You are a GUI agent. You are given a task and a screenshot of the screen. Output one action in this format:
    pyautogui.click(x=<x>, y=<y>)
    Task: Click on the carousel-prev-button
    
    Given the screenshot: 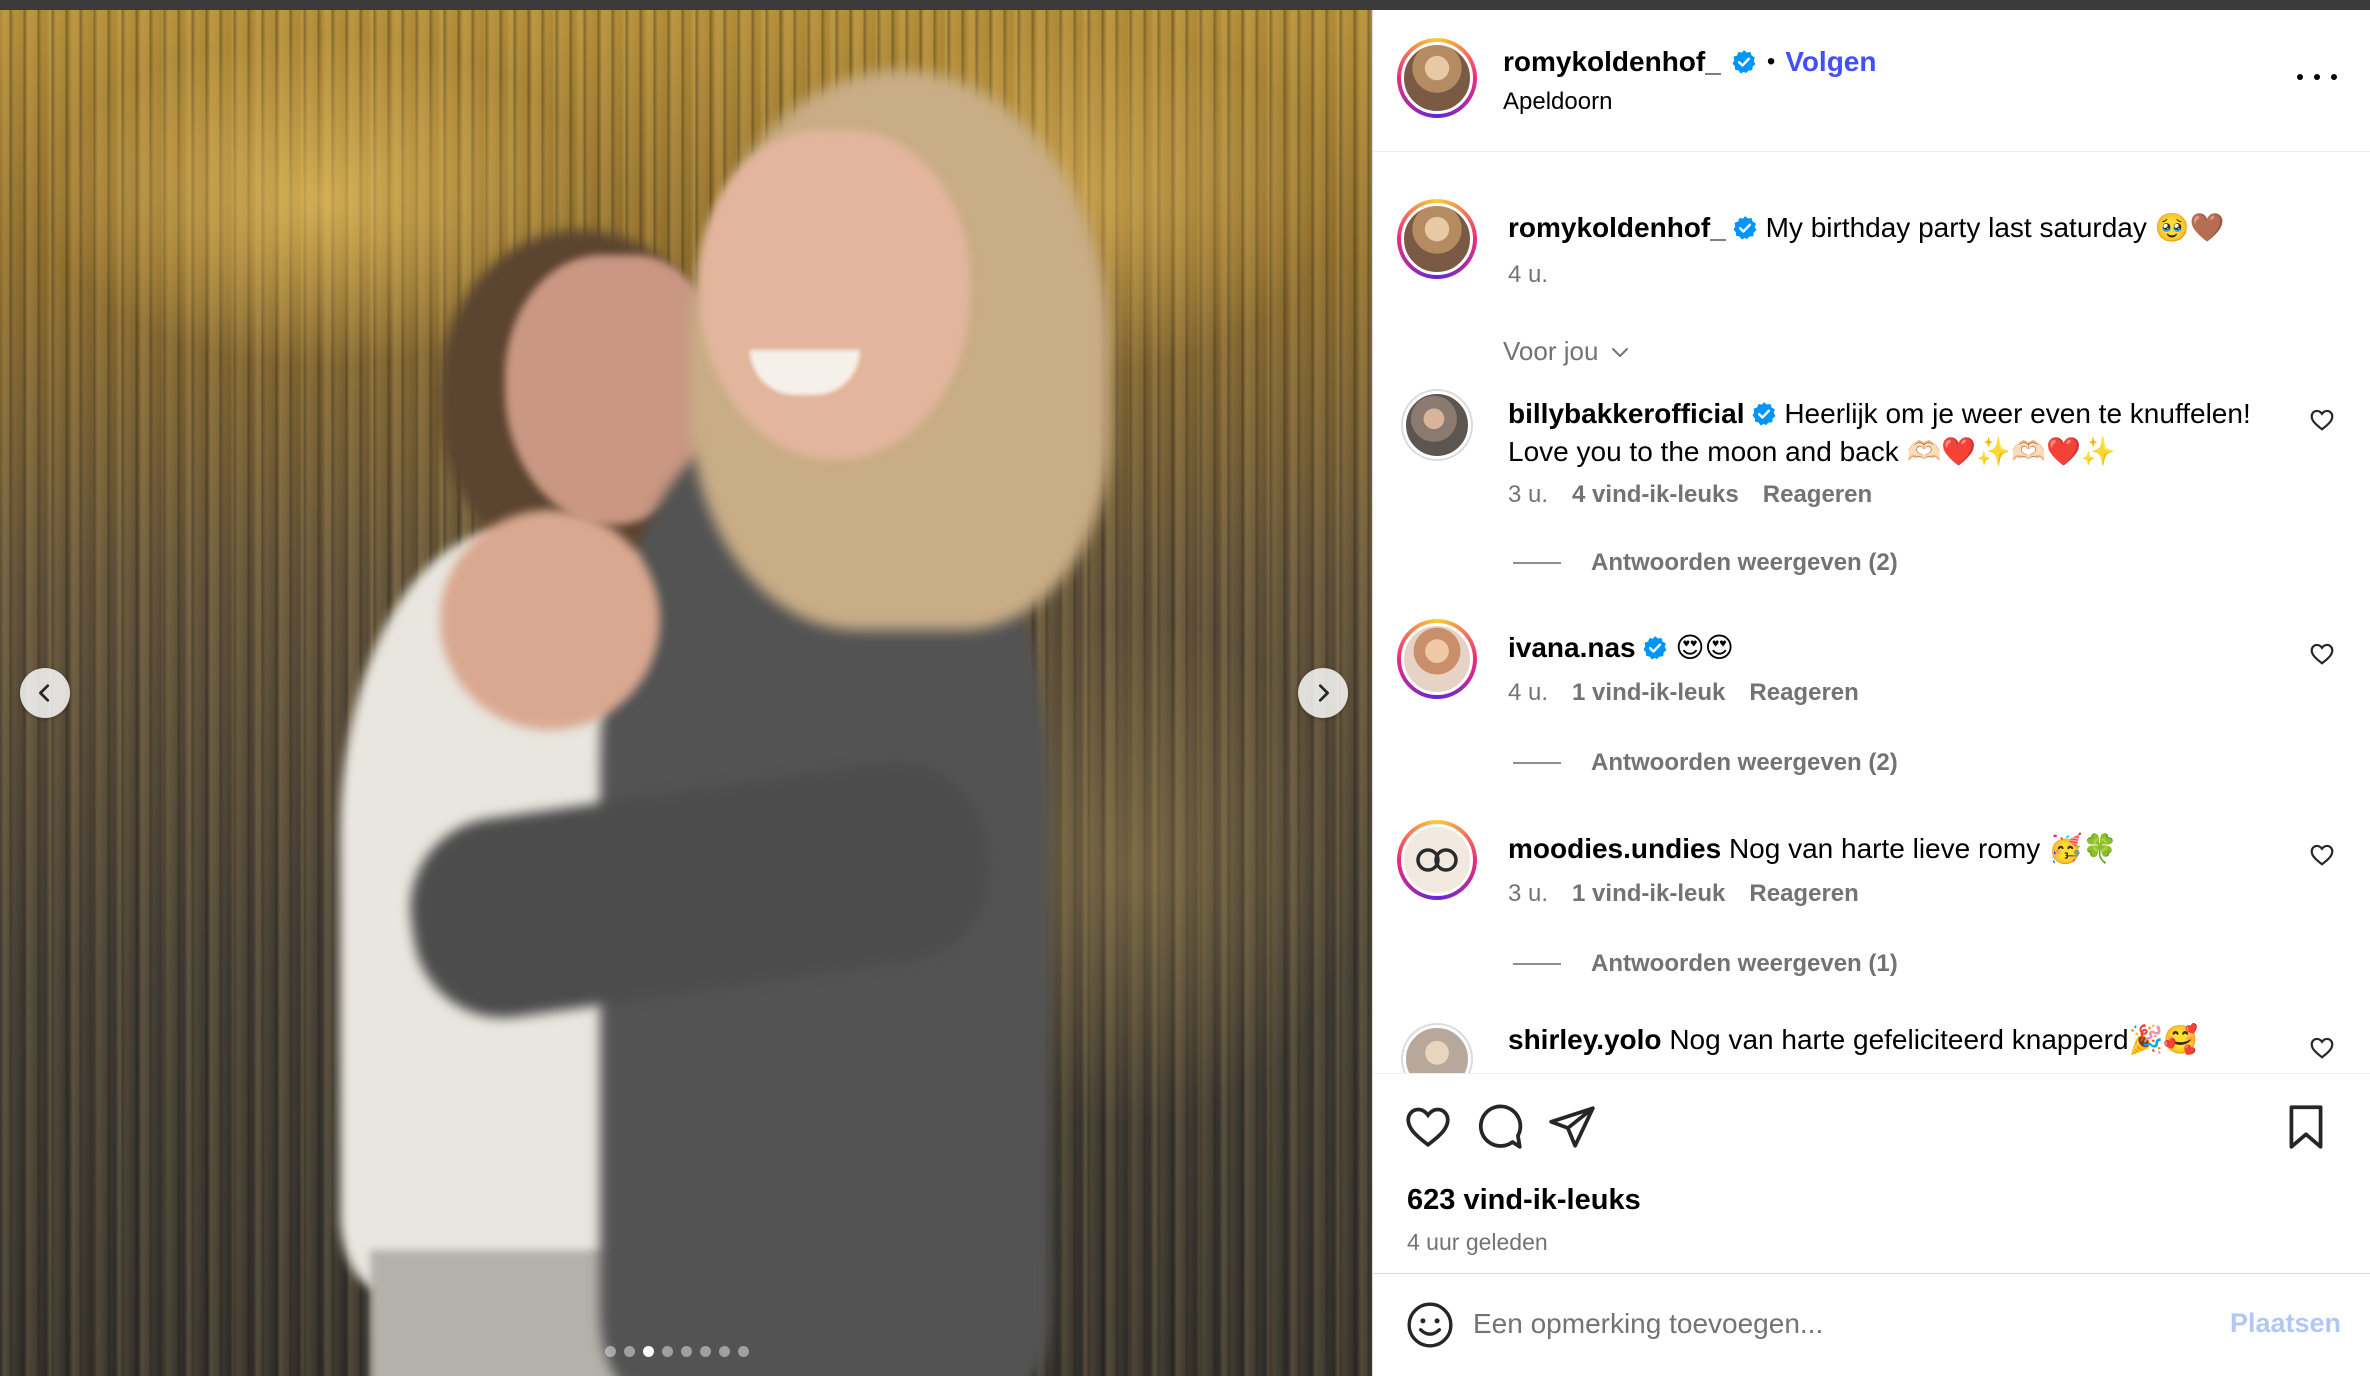 What is the action you would take?
    pyautogui.click(x=45, y=693)
    